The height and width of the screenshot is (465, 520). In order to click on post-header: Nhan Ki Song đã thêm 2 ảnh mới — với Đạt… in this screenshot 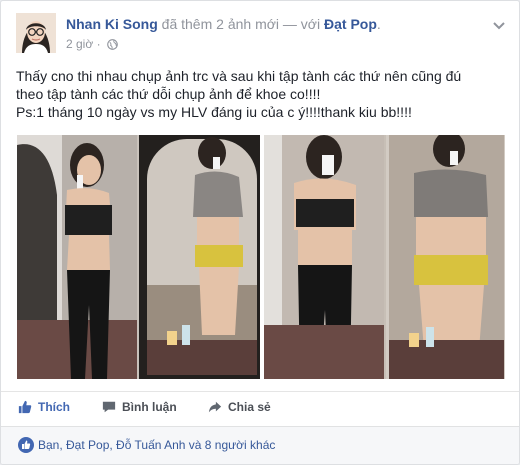, I will do `click(262, 35)`.